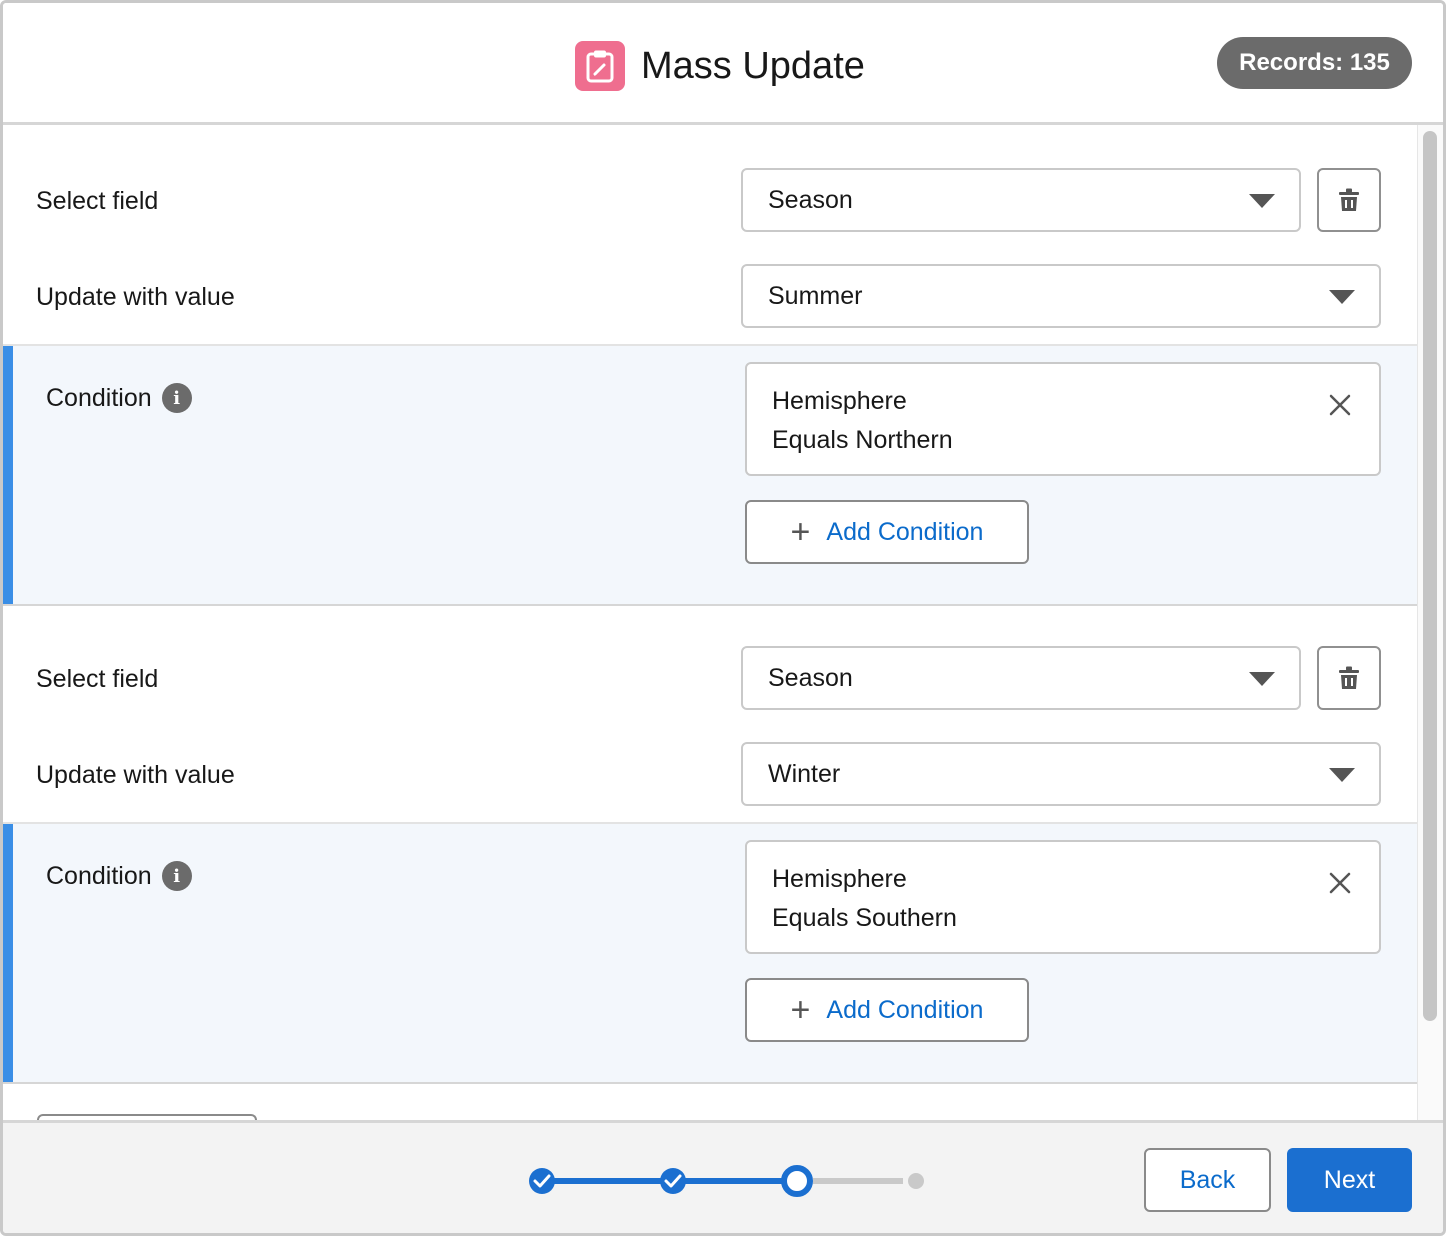 This screenshot has width=1446, height=1236. I want to click on progress-indicator, so click(726, 1181).